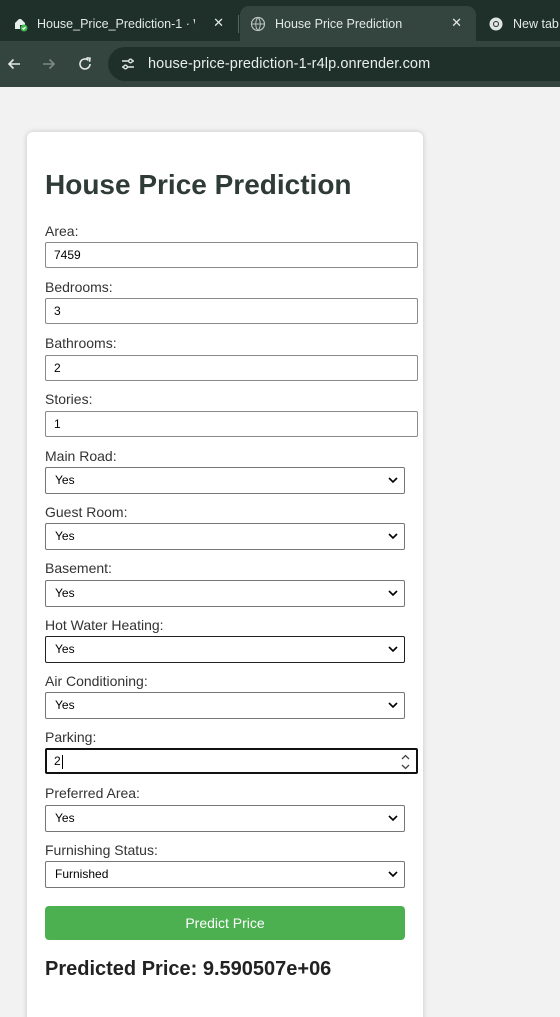 The image size is (560, 1017). I want to click on airconditioning-label: Air Conditioning:, so click(96, 681).